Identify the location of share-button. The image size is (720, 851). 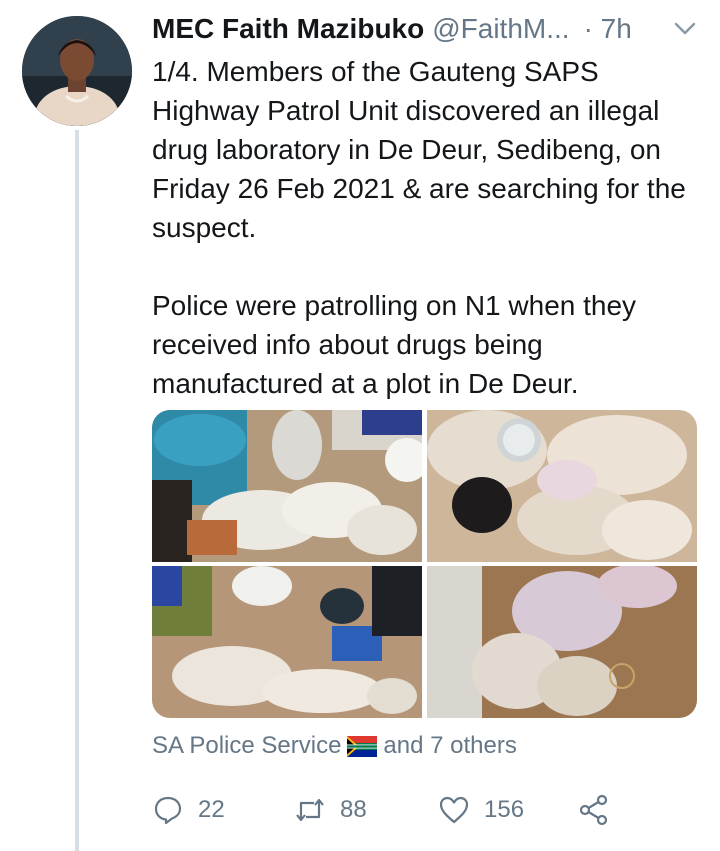
(594, 810).